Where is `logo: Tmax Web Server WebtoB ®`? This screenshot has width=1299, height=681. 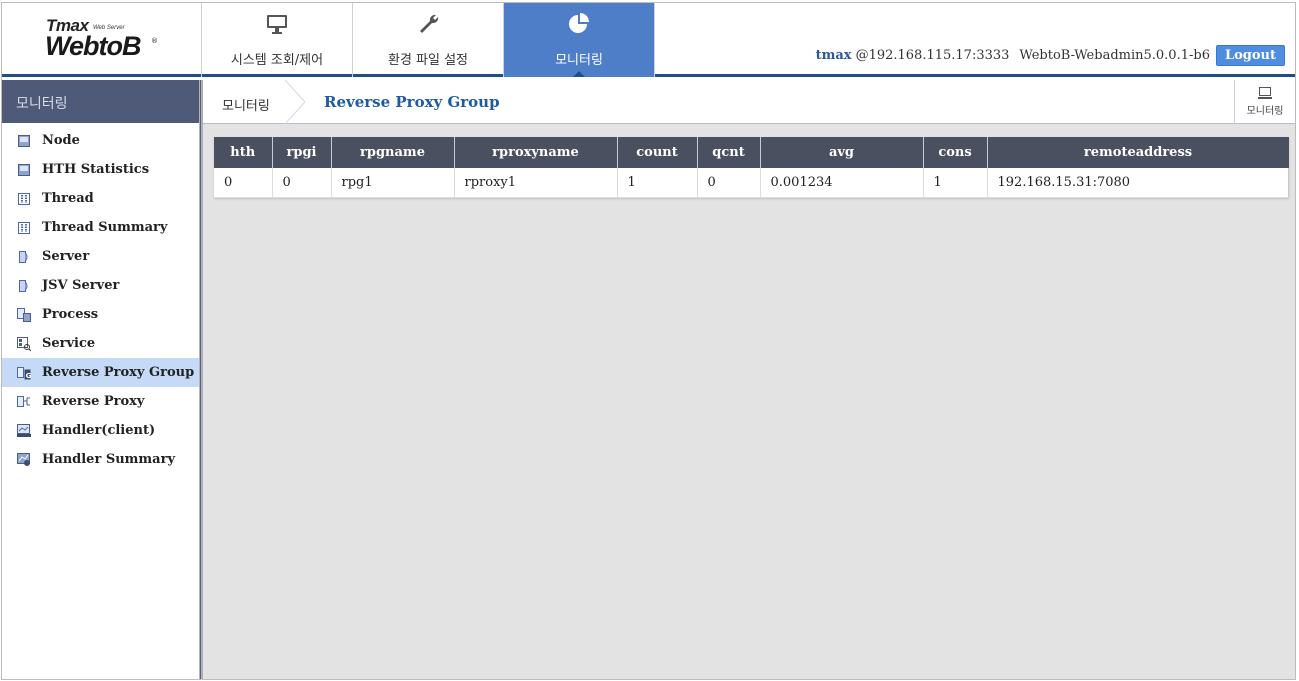
logo: Tmax Web Server WebtoB ® is located at coordinates (102, 40).